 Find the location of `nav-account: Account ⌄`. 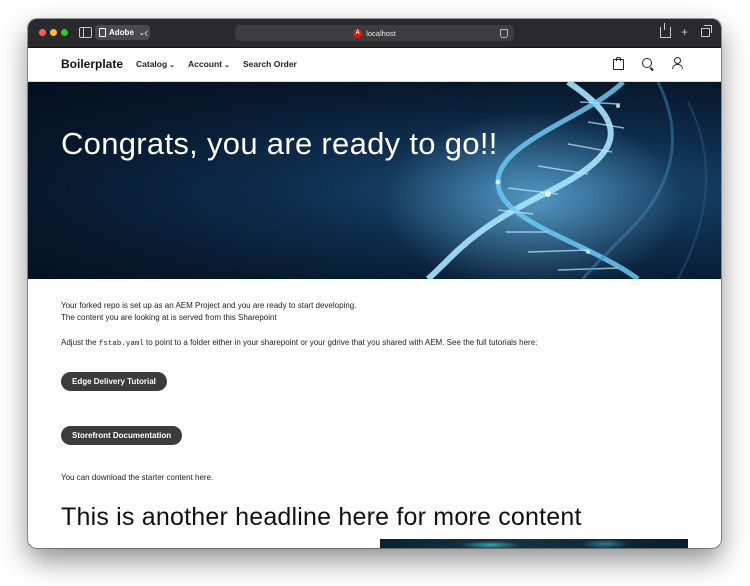

nav-account: Account ⌄ is located at coordinates (209, 64).